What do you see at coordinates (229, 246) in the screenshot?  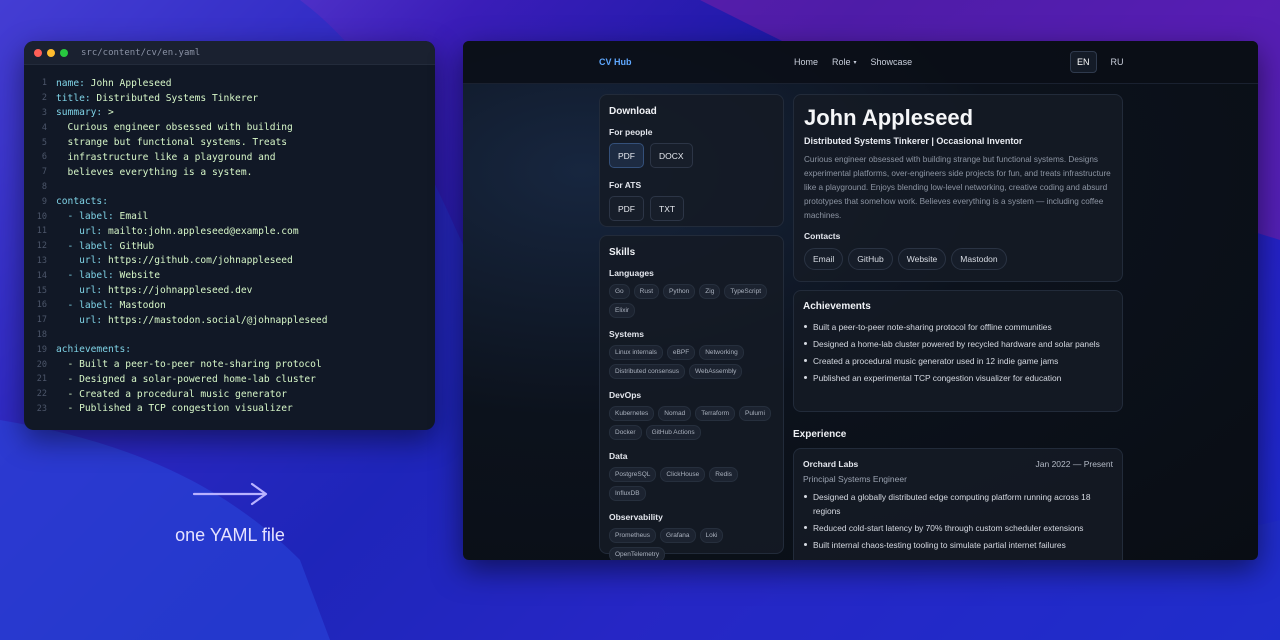 I see `code-line: 12 - label: GitHub` at bounding box center [229, 246].